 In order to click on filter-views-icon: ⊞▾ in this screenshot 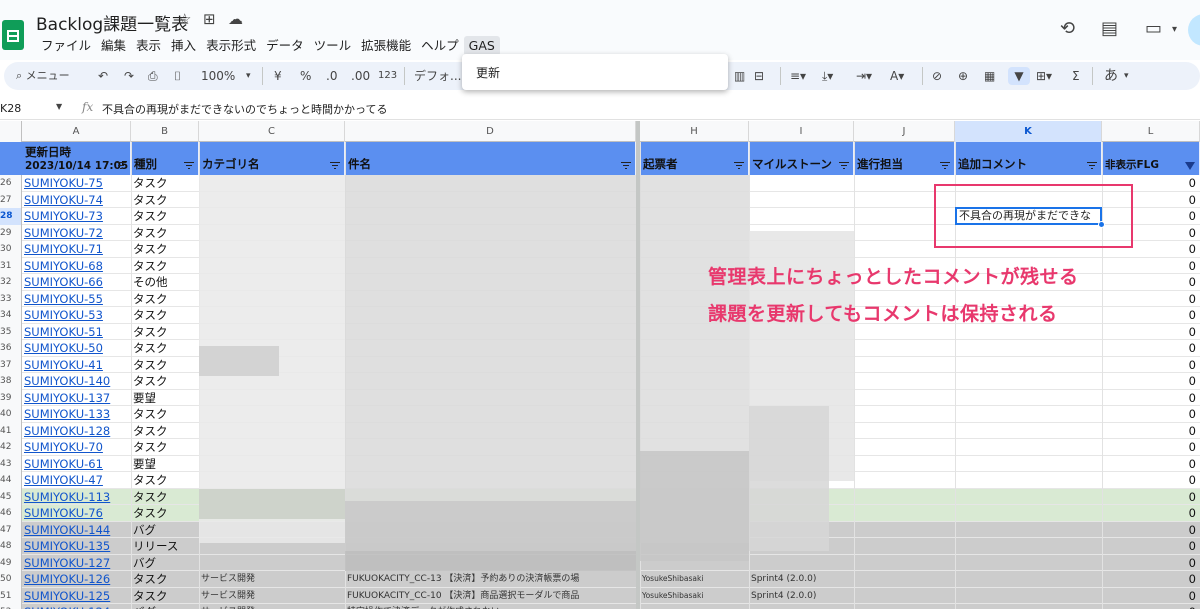, I will do `click(1044, 76)`.